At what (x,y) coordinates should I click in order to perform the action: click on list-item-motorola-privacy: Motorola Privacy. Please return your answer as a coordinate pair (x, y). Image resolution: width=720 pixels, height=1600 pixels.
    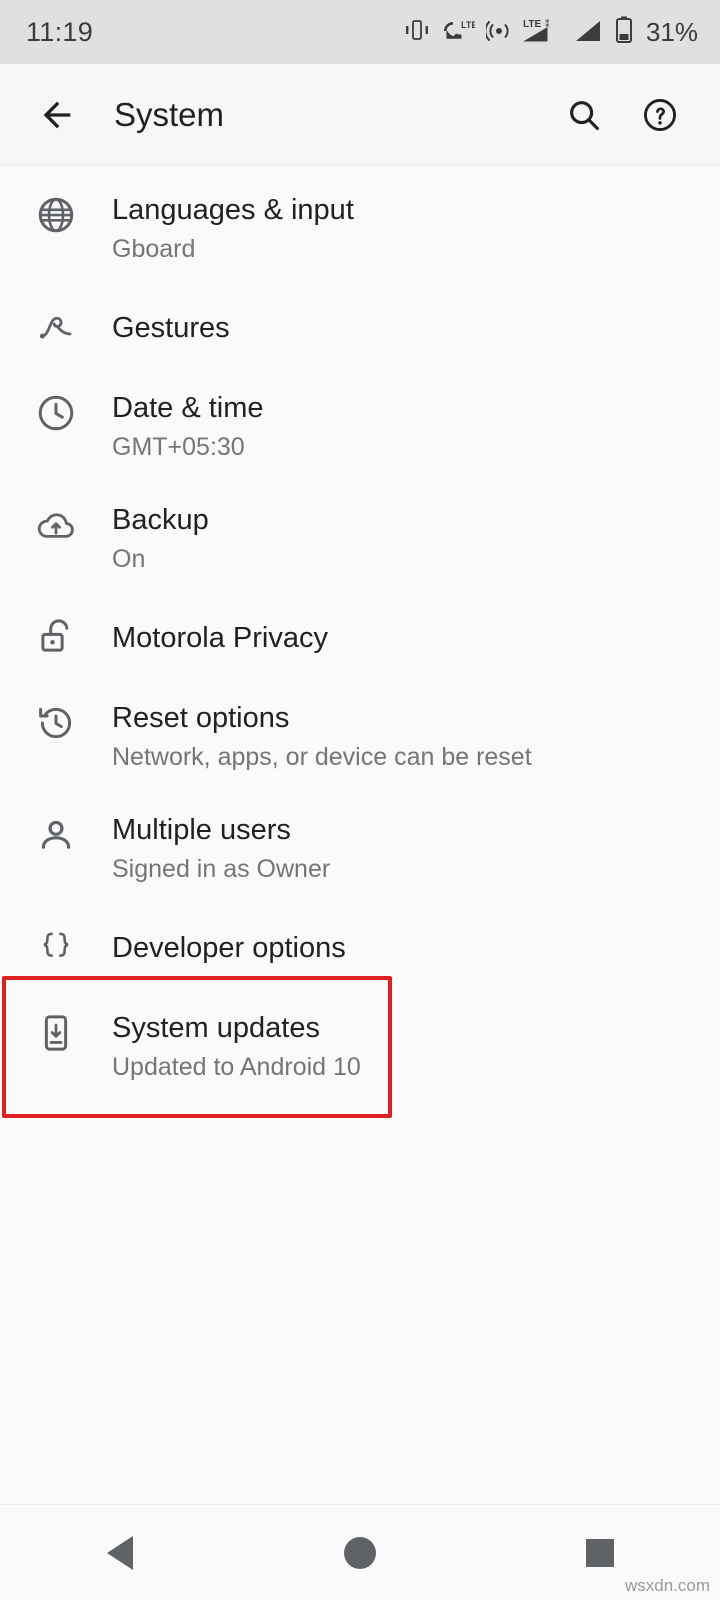
    Looking at the image, I should click on (360, 637).